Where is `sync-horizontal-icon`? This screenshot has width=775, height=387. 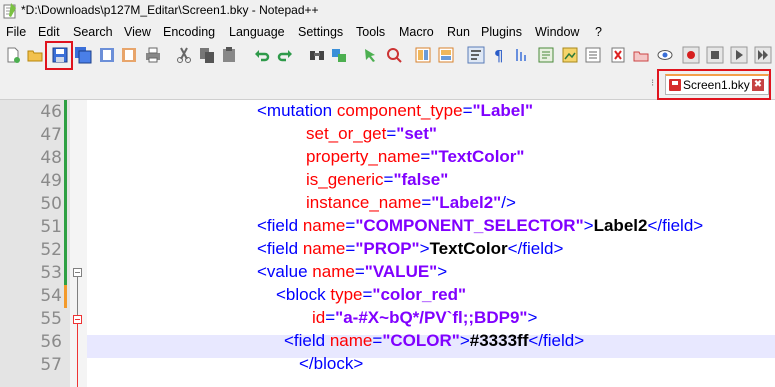
sync-horizontal-icon is located at coordinates (446, 55).